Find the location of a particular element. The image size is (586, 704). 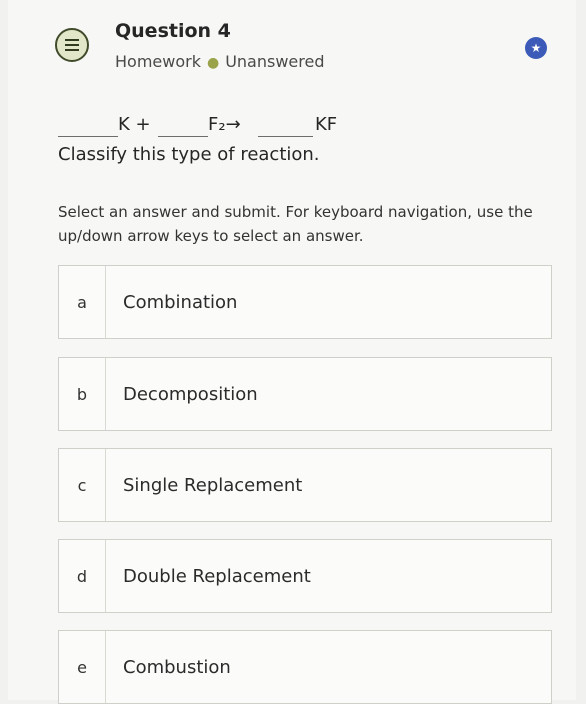

equation-reactant-2: F₂→ is located at coordinates (224, 124).